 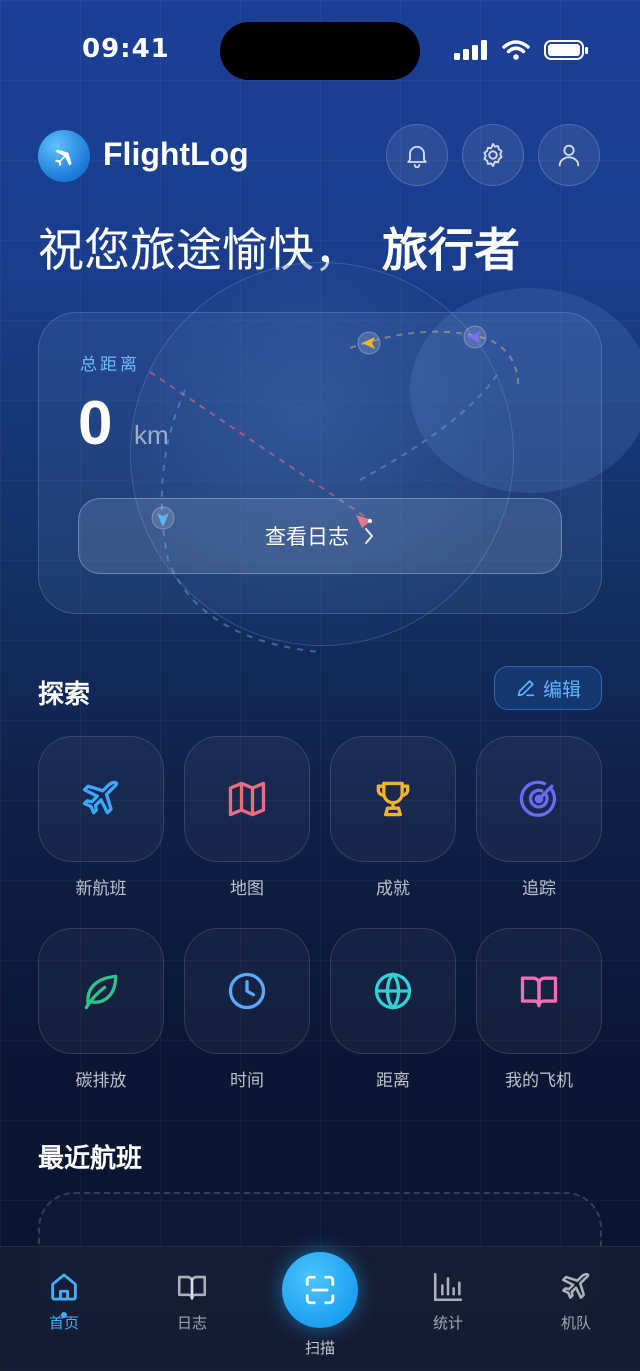 I want to click on flight-paths-illustration, so click(x=334, y=489).